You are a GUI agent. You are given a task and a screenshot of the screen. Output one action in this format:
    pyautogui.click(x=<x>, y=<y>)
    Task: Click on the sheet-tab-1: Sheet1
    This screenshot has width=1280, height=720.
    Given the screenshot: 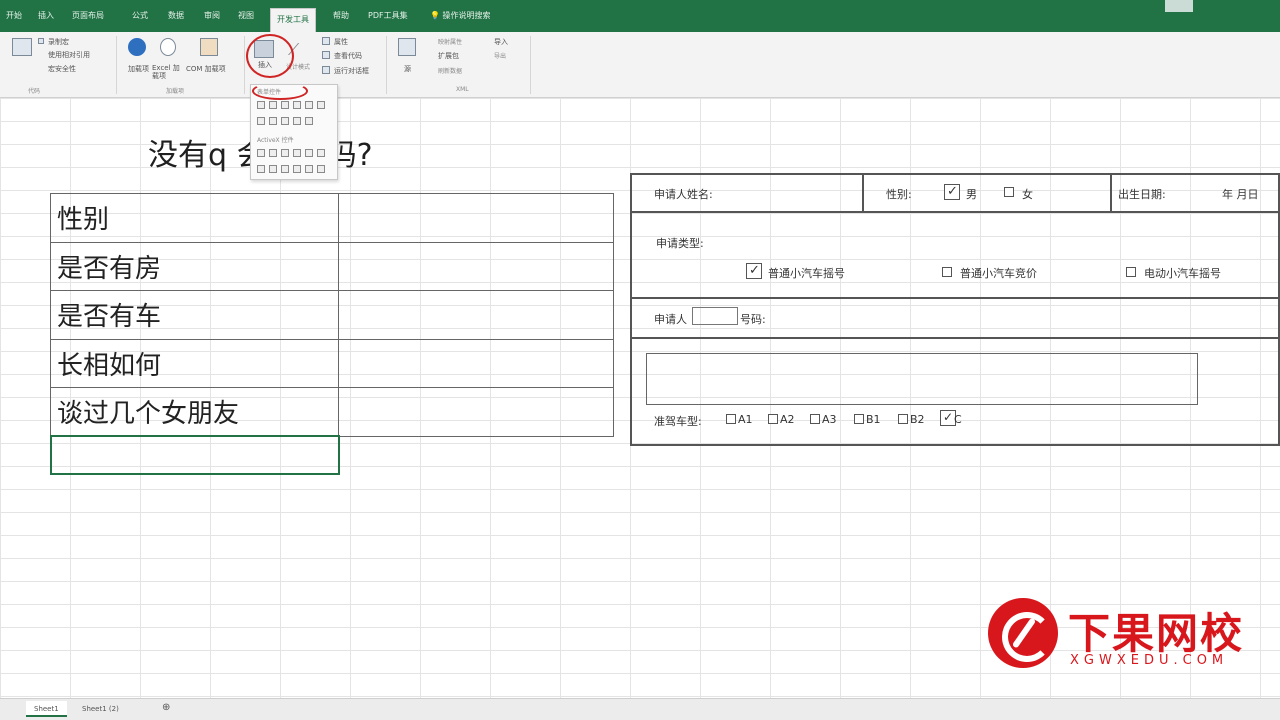 What is the action you would take?
    pyautogui.click(x=46, y=709)
    